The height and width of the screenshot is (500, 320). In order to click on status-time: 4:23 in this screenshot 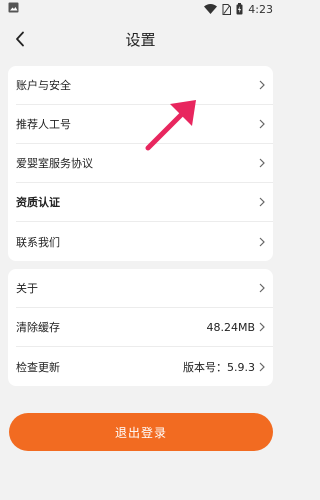, I will do `click(260, 9)`.